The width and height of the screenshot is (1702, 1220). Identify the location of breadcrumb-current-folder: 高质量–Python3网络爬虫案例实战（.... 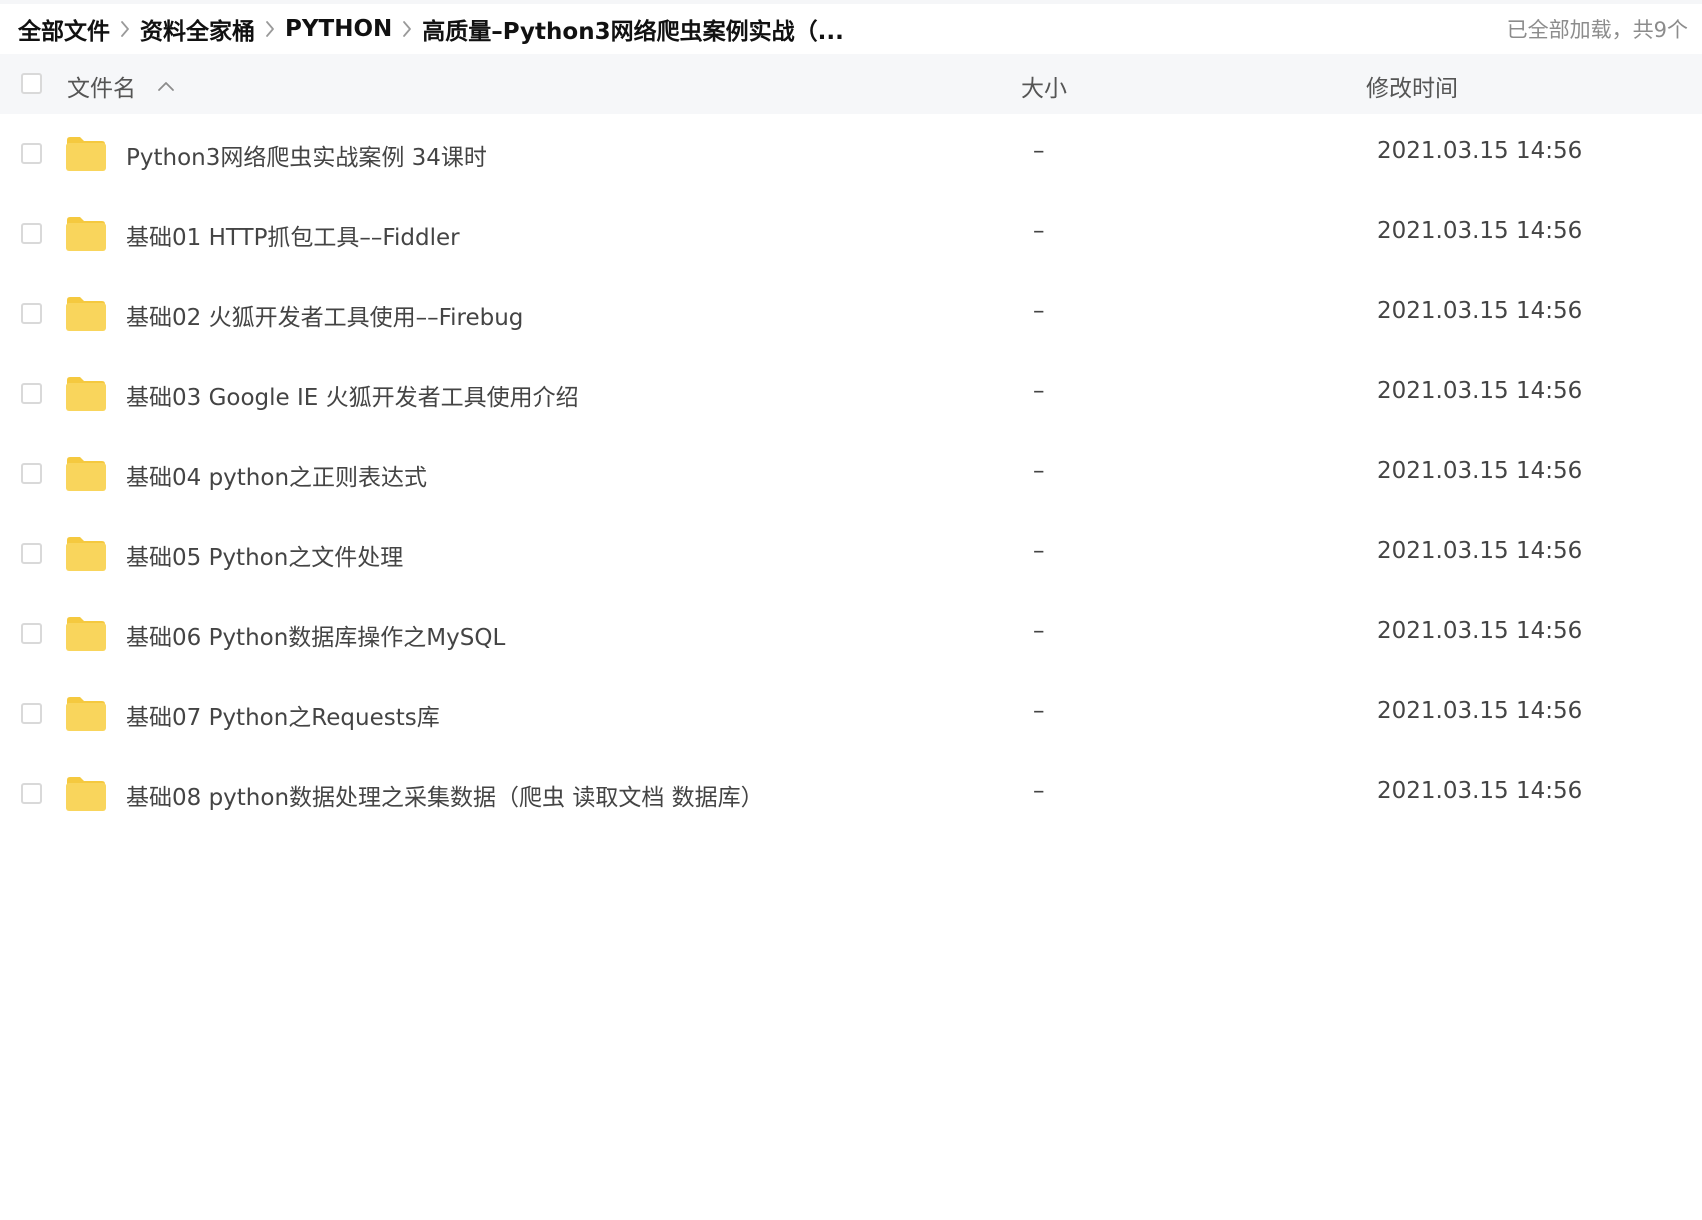
(633, 32).